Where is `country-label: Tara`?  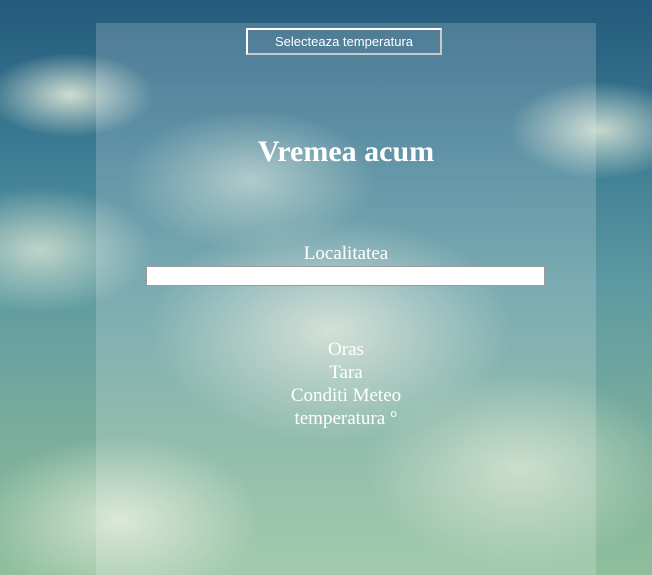 country-label: Tara is located at coordinates (346, 372).